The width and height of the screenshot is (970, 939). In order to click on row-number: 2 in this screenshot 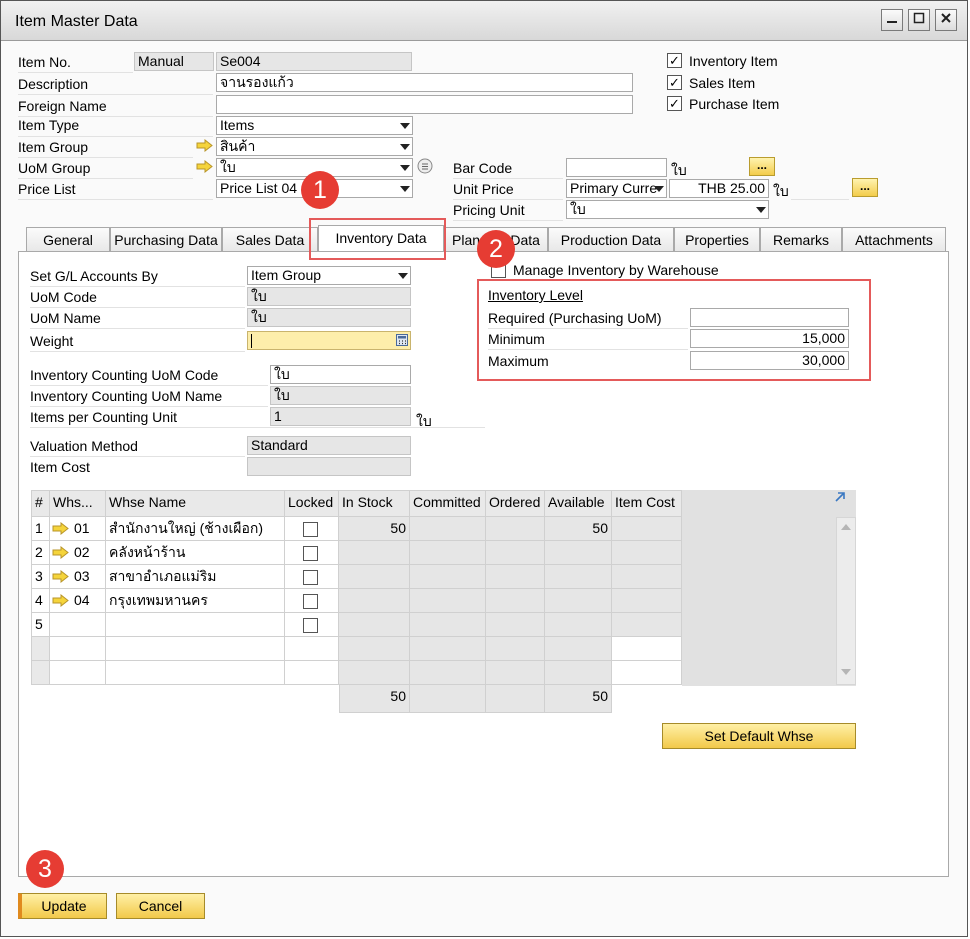, I will do `click(40, 553)`.